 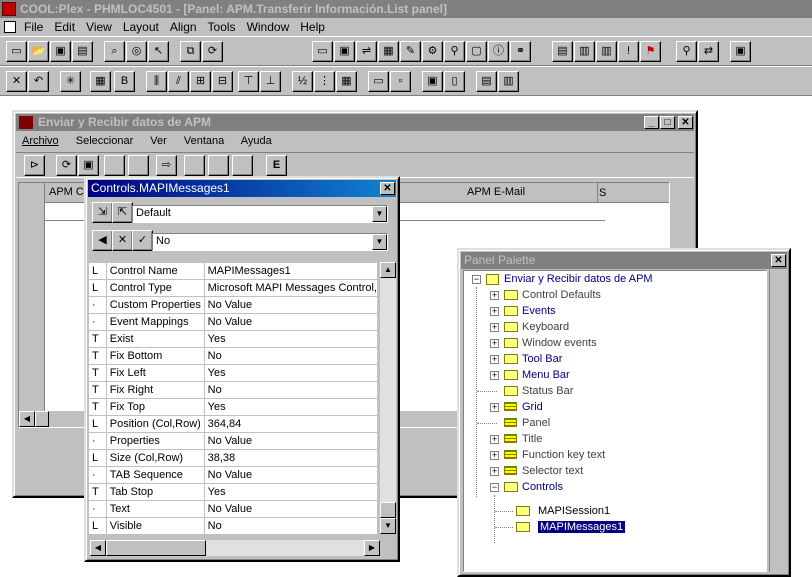 I want to click on child-refresh-icon: ⟳, so click(x=66, y=165).